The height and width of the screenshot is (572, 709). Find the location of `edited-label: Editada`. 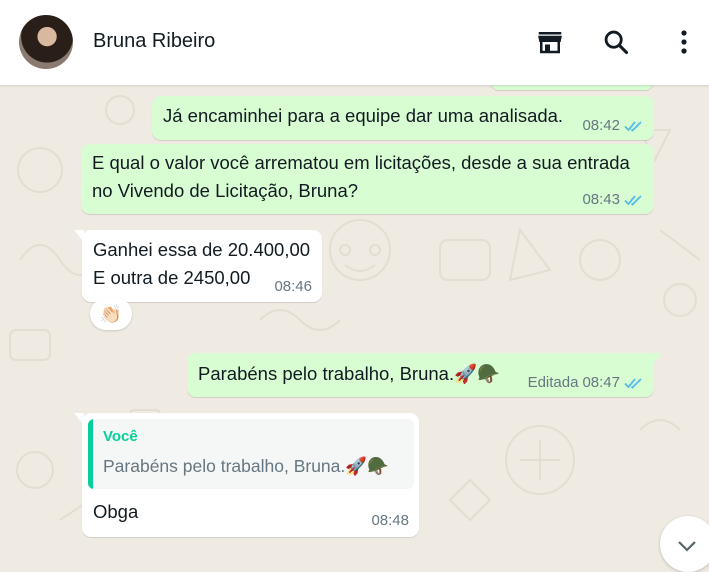

edited-label: Editada is located at coordinates (553, 382).